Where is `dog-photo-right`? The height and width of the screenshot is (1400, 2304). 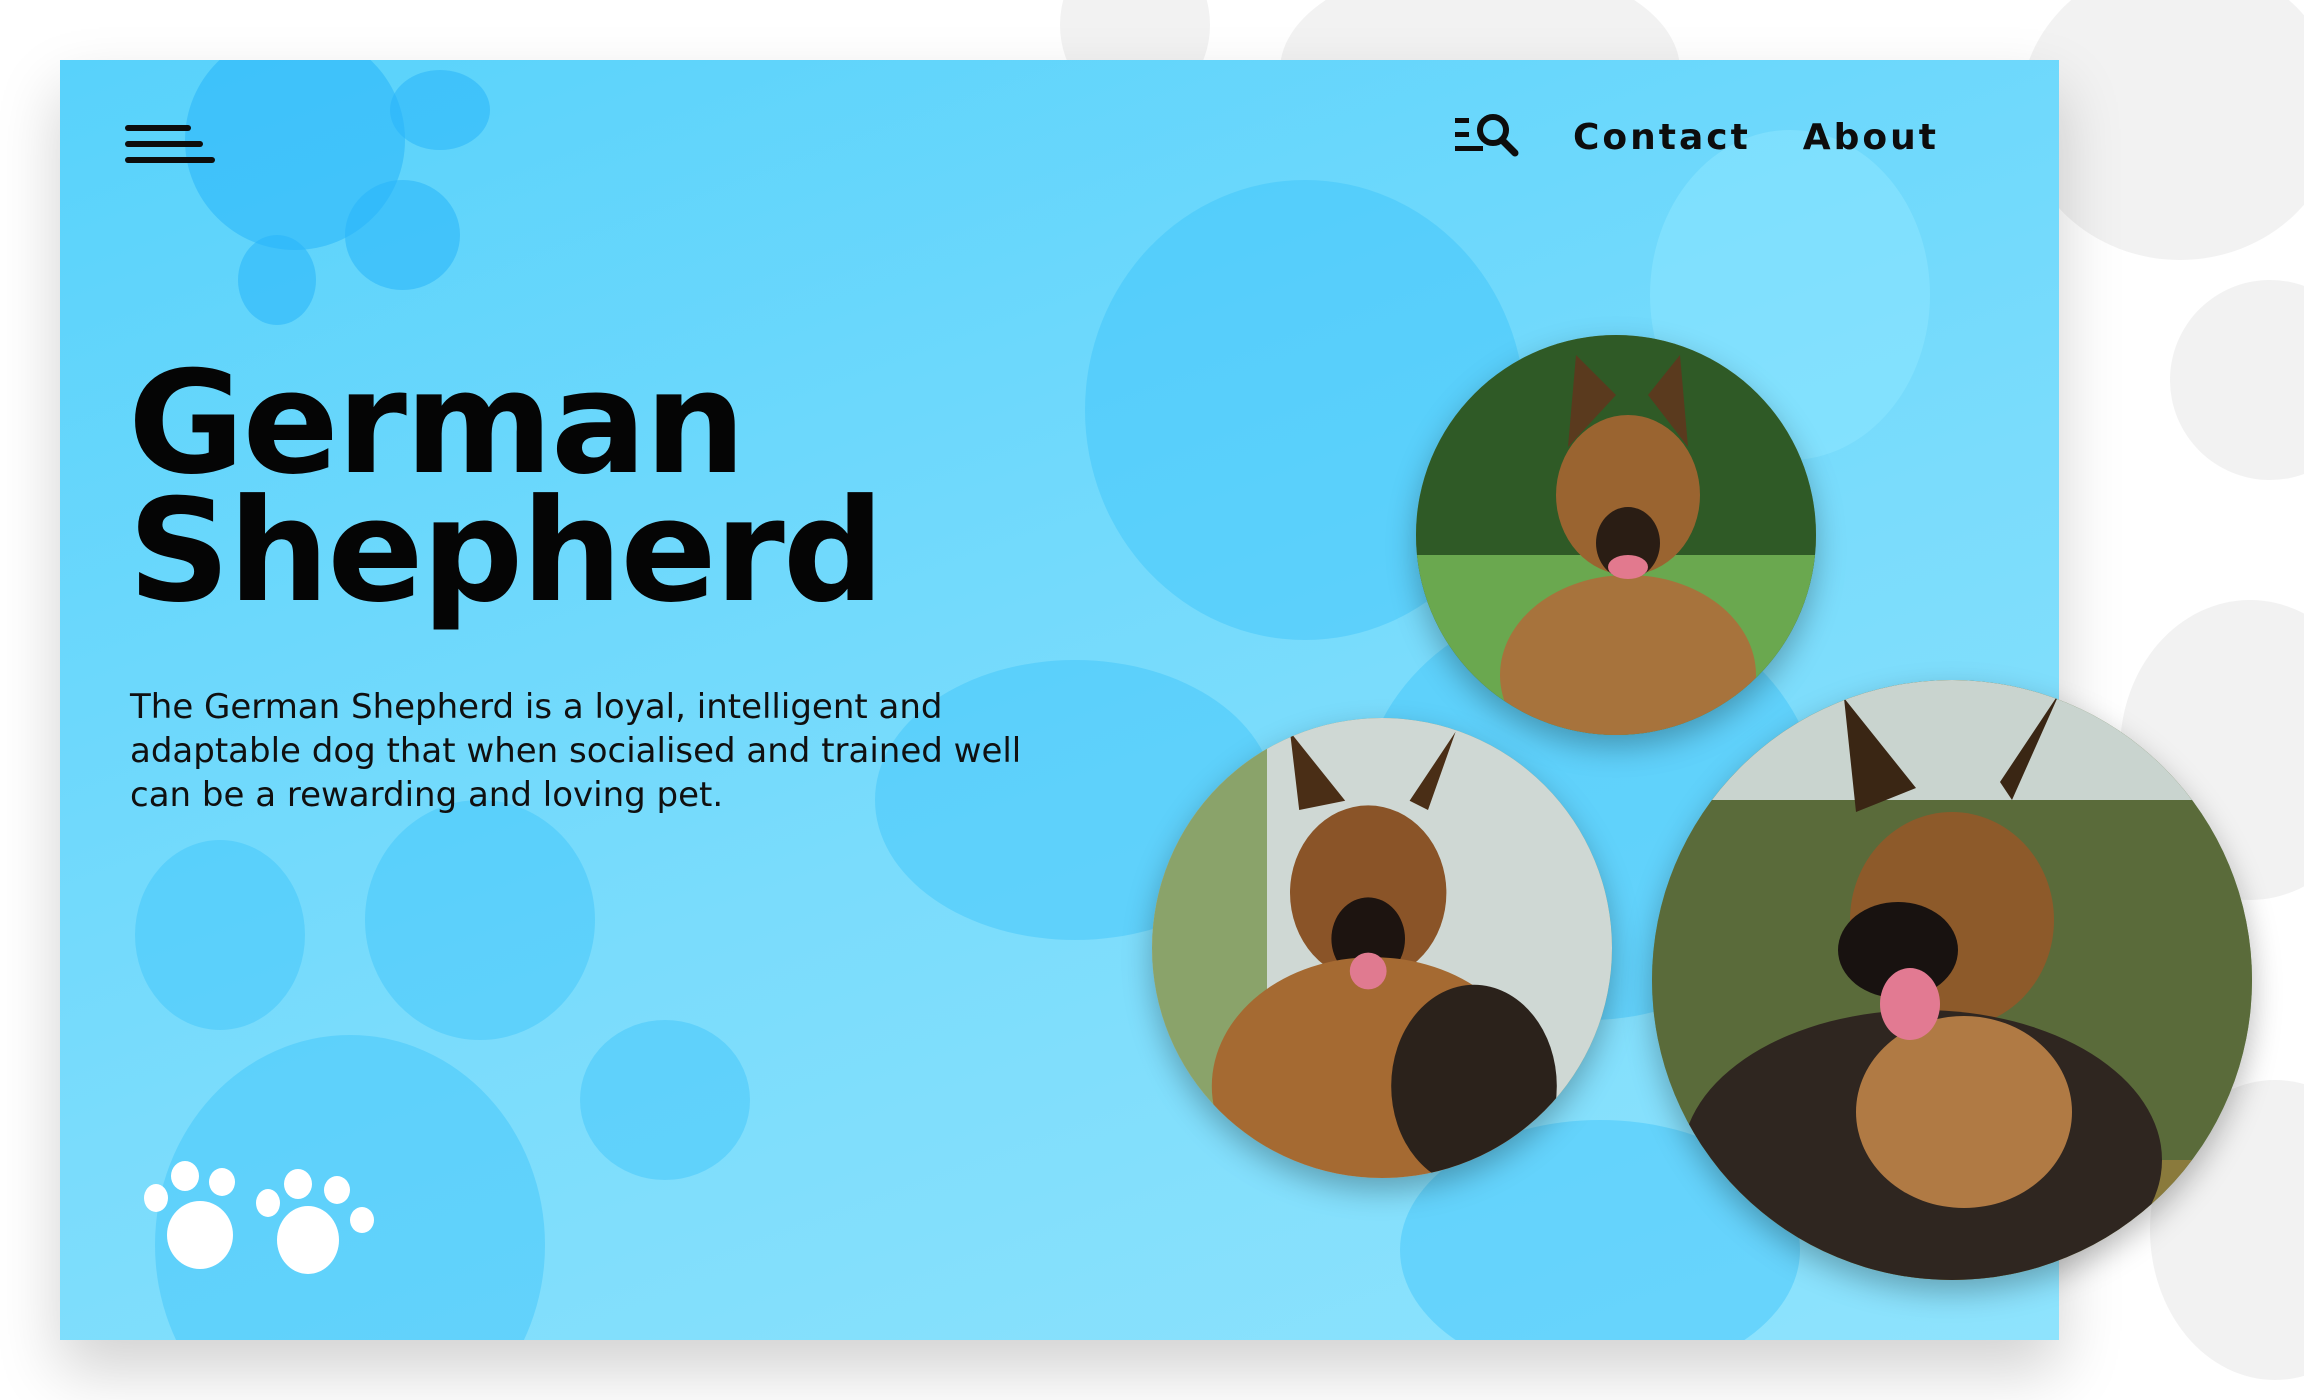
dog-photo-right is located at coordinates (1952, 980).